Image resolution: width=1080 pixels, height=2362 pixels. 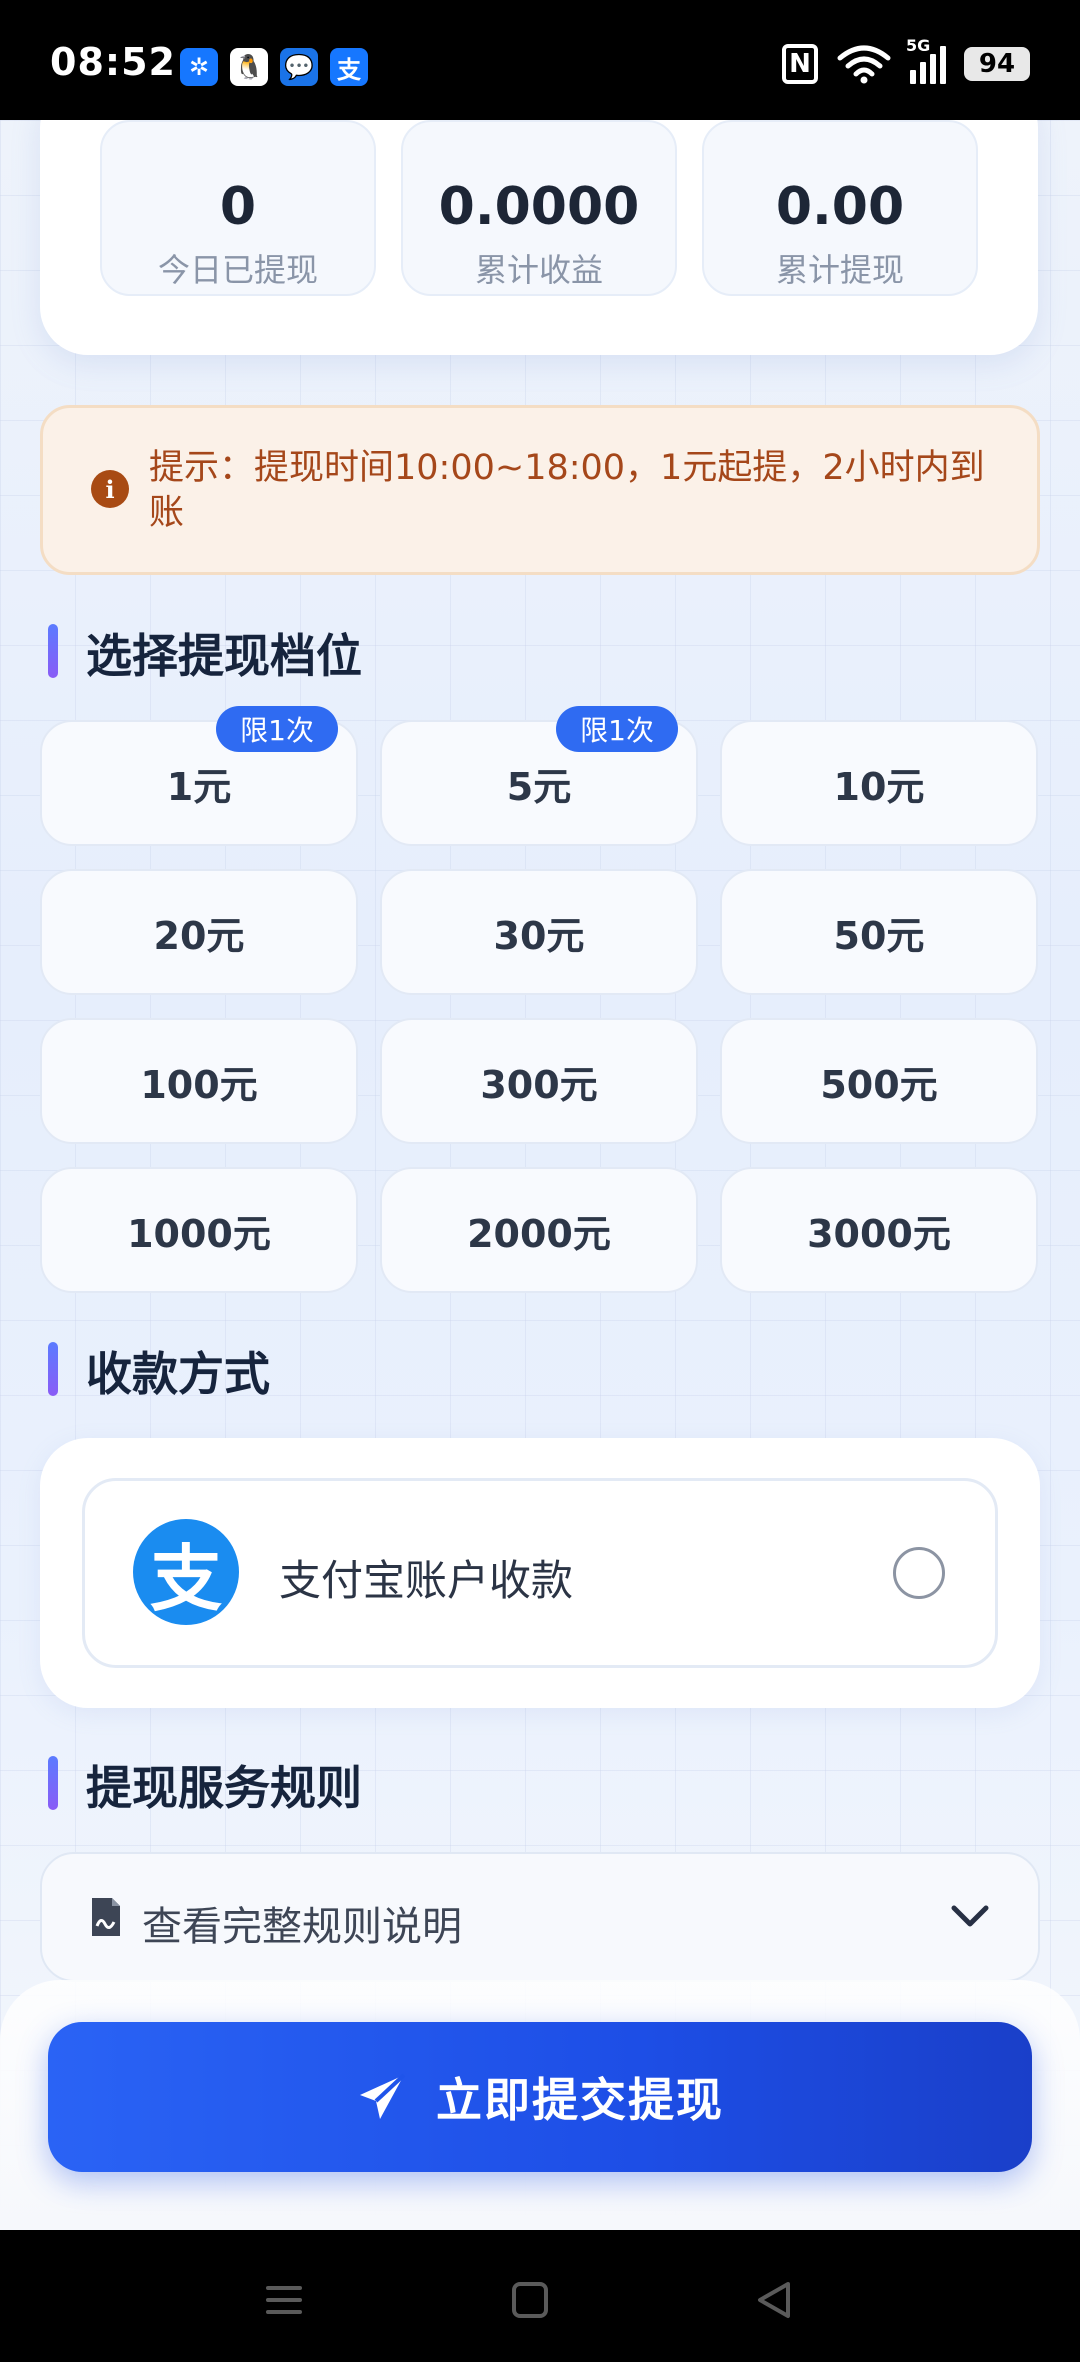 What do you see at coordinates (199, 1233) in the screenshot?
I see `tier-label: 1000元` at bounding box center [199, 1233].